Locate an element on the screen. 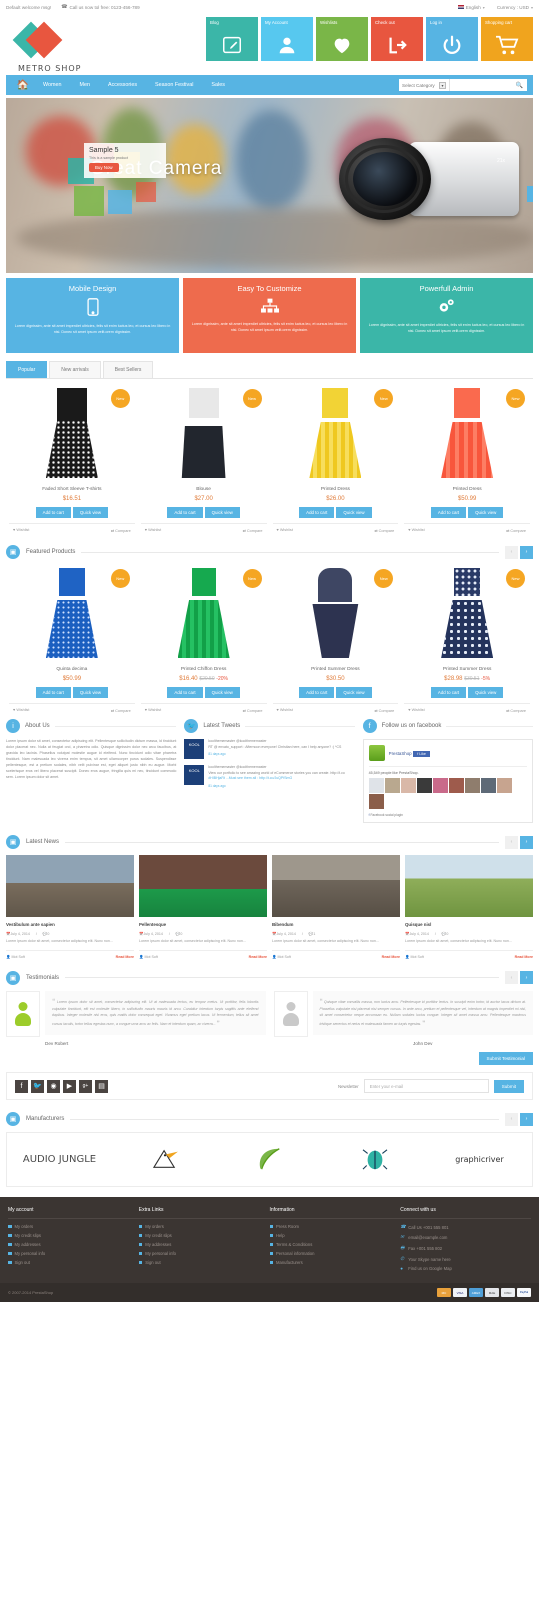 This screenshot has height=1600, width=539. google-plus-icon: g+ is located at coordinates (85, 1086).